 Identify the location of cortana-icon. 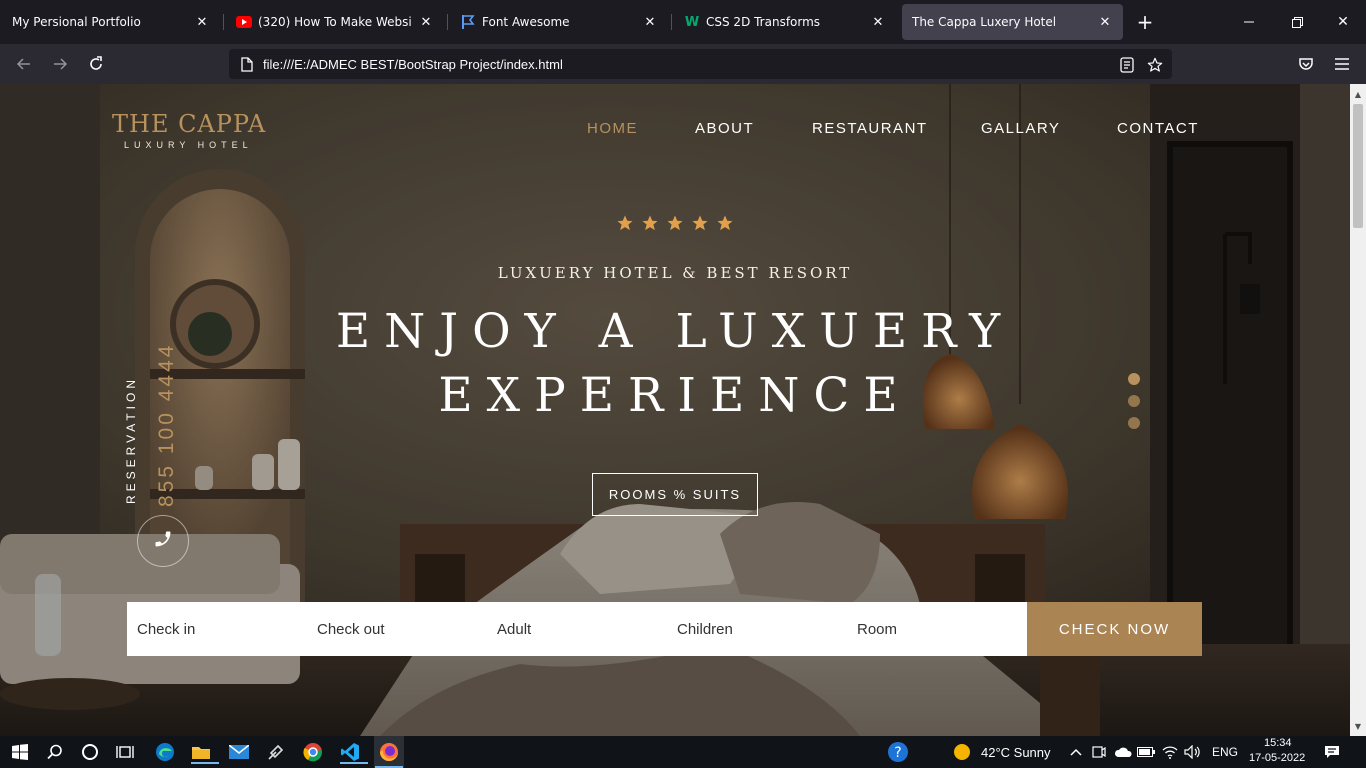
(90, 752).